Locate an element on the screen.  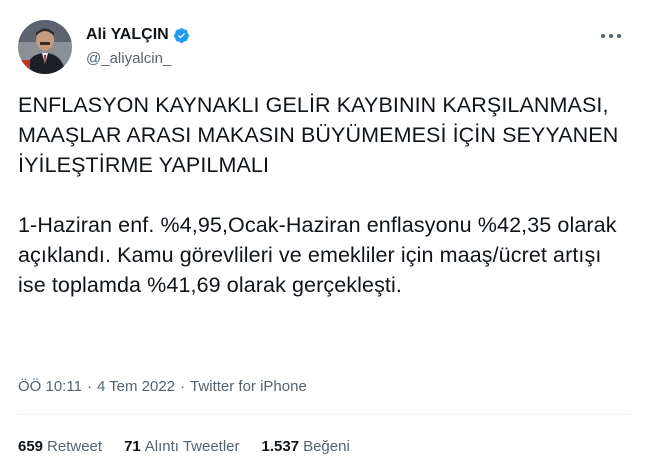
handle: @_aliyalcin_ is located at coordinates (128, 58).